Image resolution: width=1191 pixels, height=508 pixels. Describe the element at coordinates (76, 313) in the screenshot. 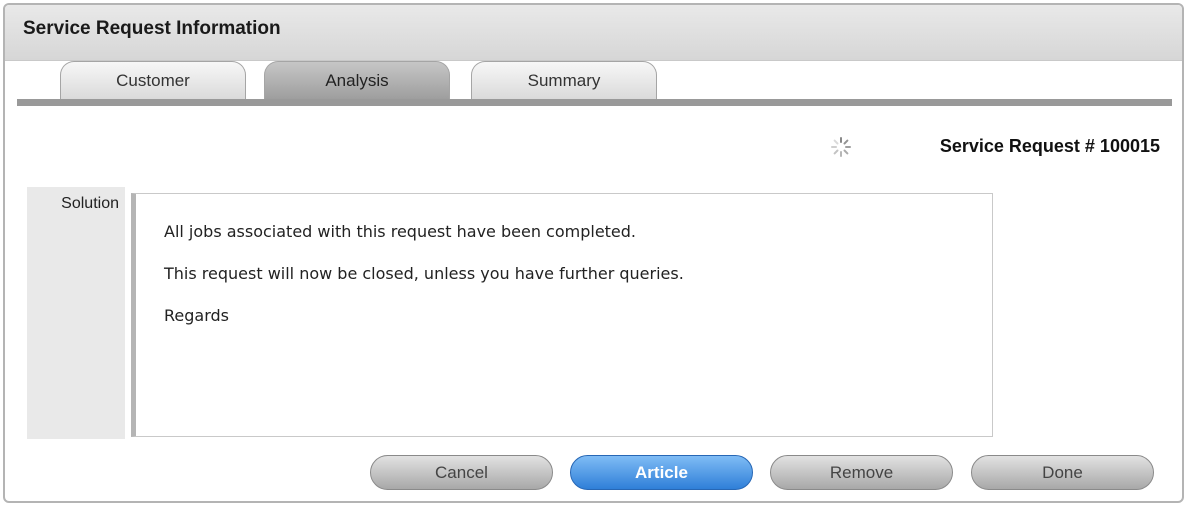

I see `solution-label-column: Solution` at that location.